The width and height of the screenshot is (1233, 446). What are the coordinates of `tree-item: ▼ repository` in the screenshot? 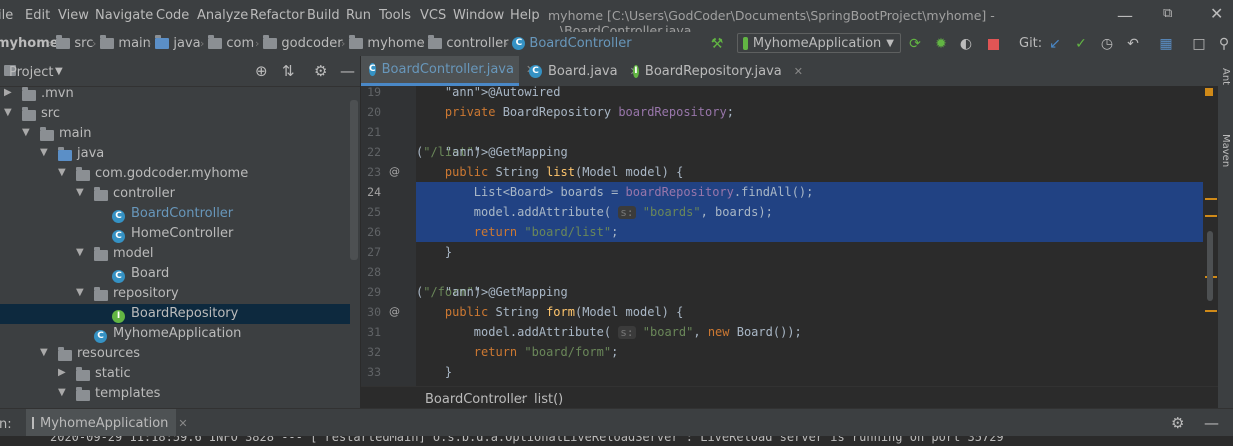 It's located at (175, 294).